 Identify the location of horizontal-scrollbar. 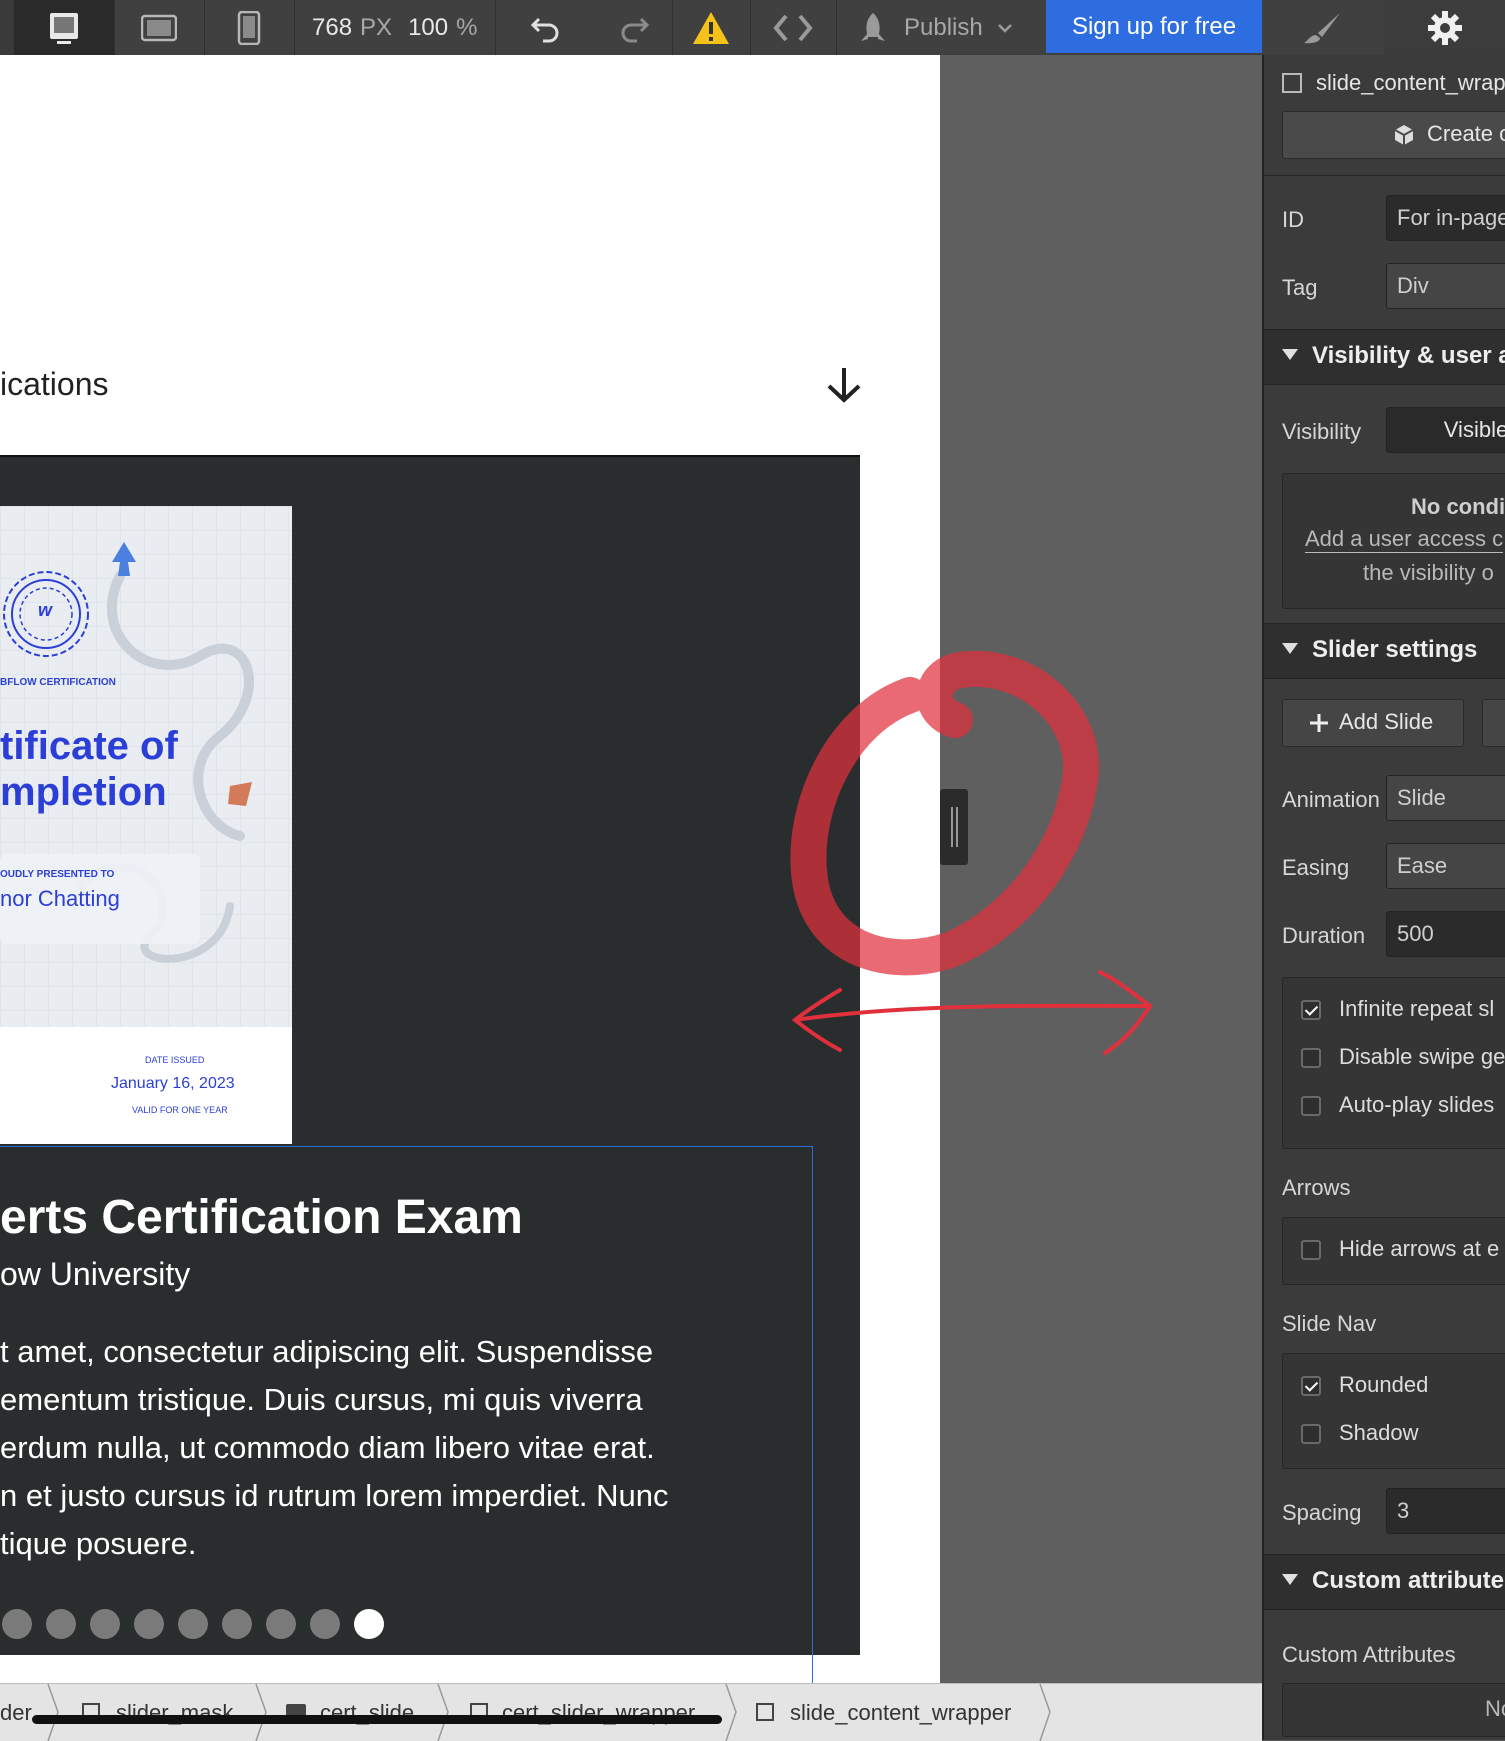
(377, 1719).